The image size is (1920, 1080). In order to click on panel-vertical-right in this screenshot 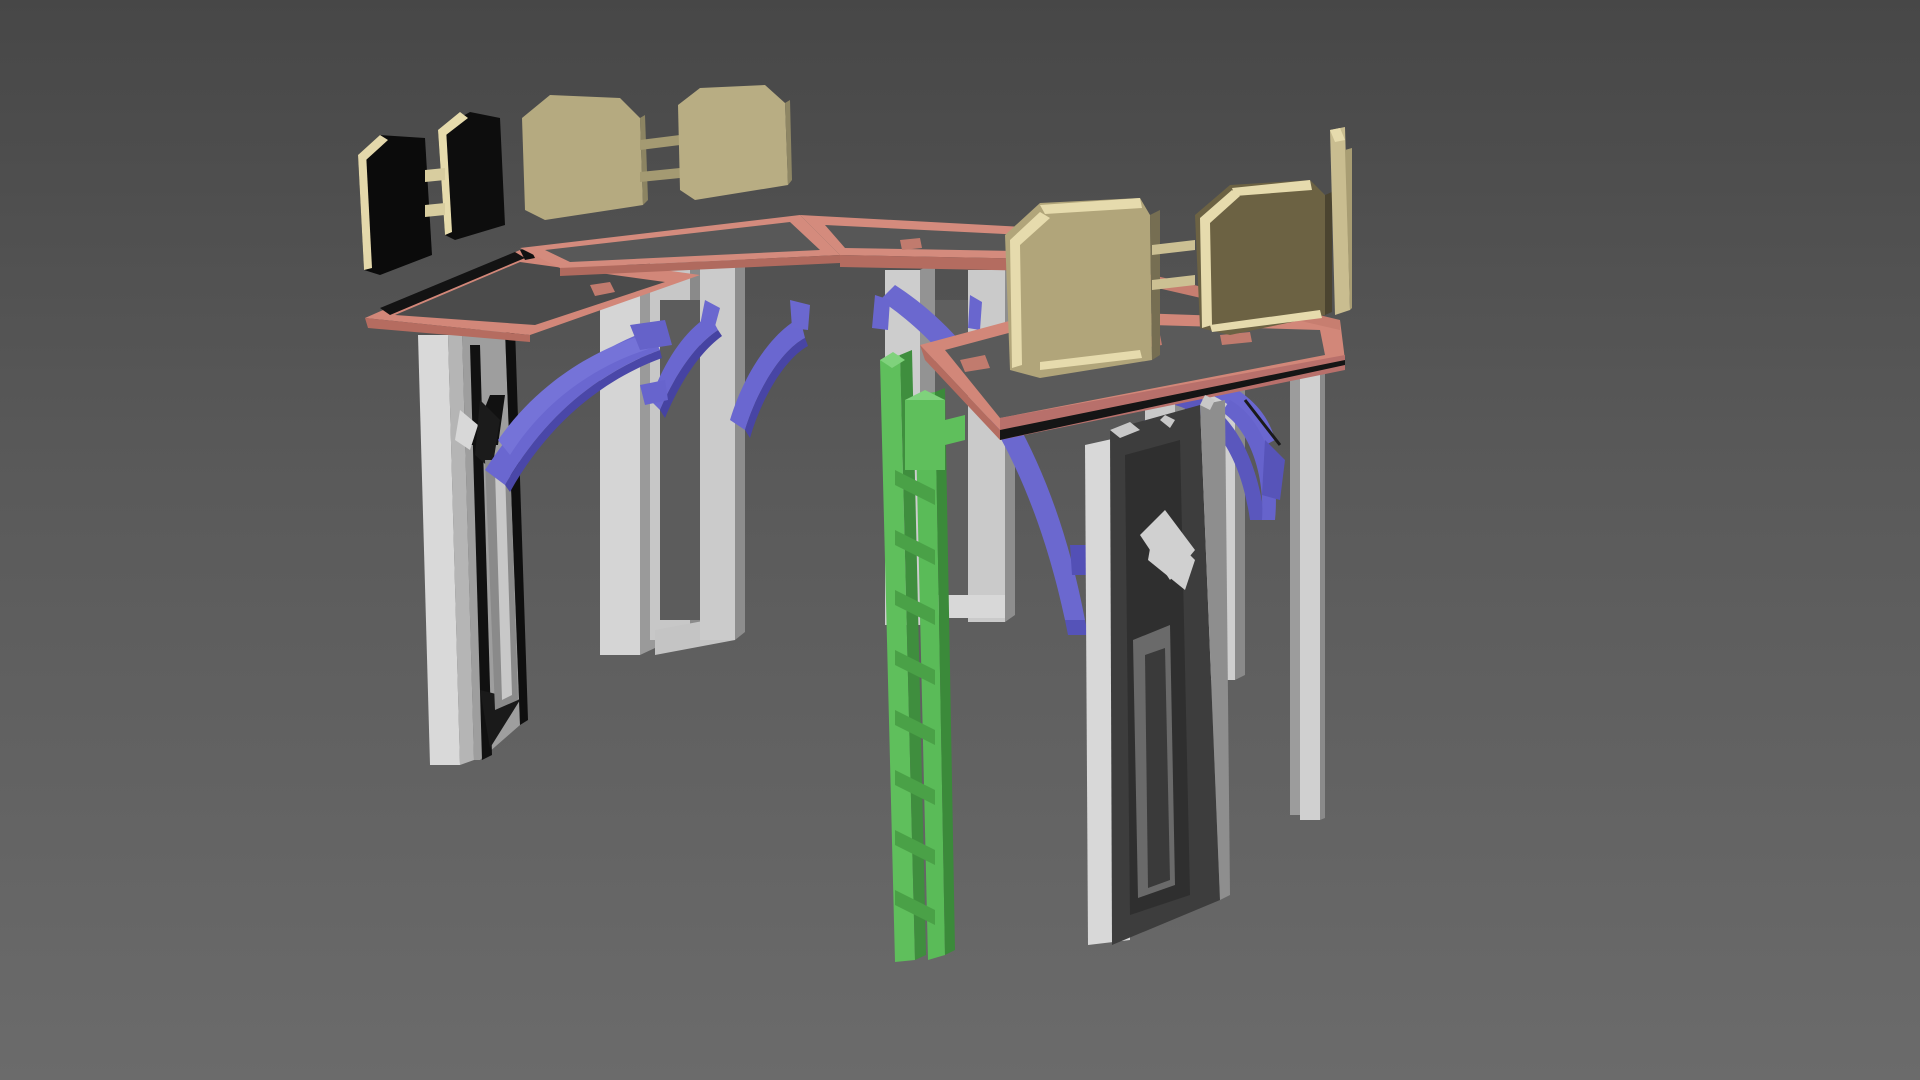, I will do `click(1341, 221)`.